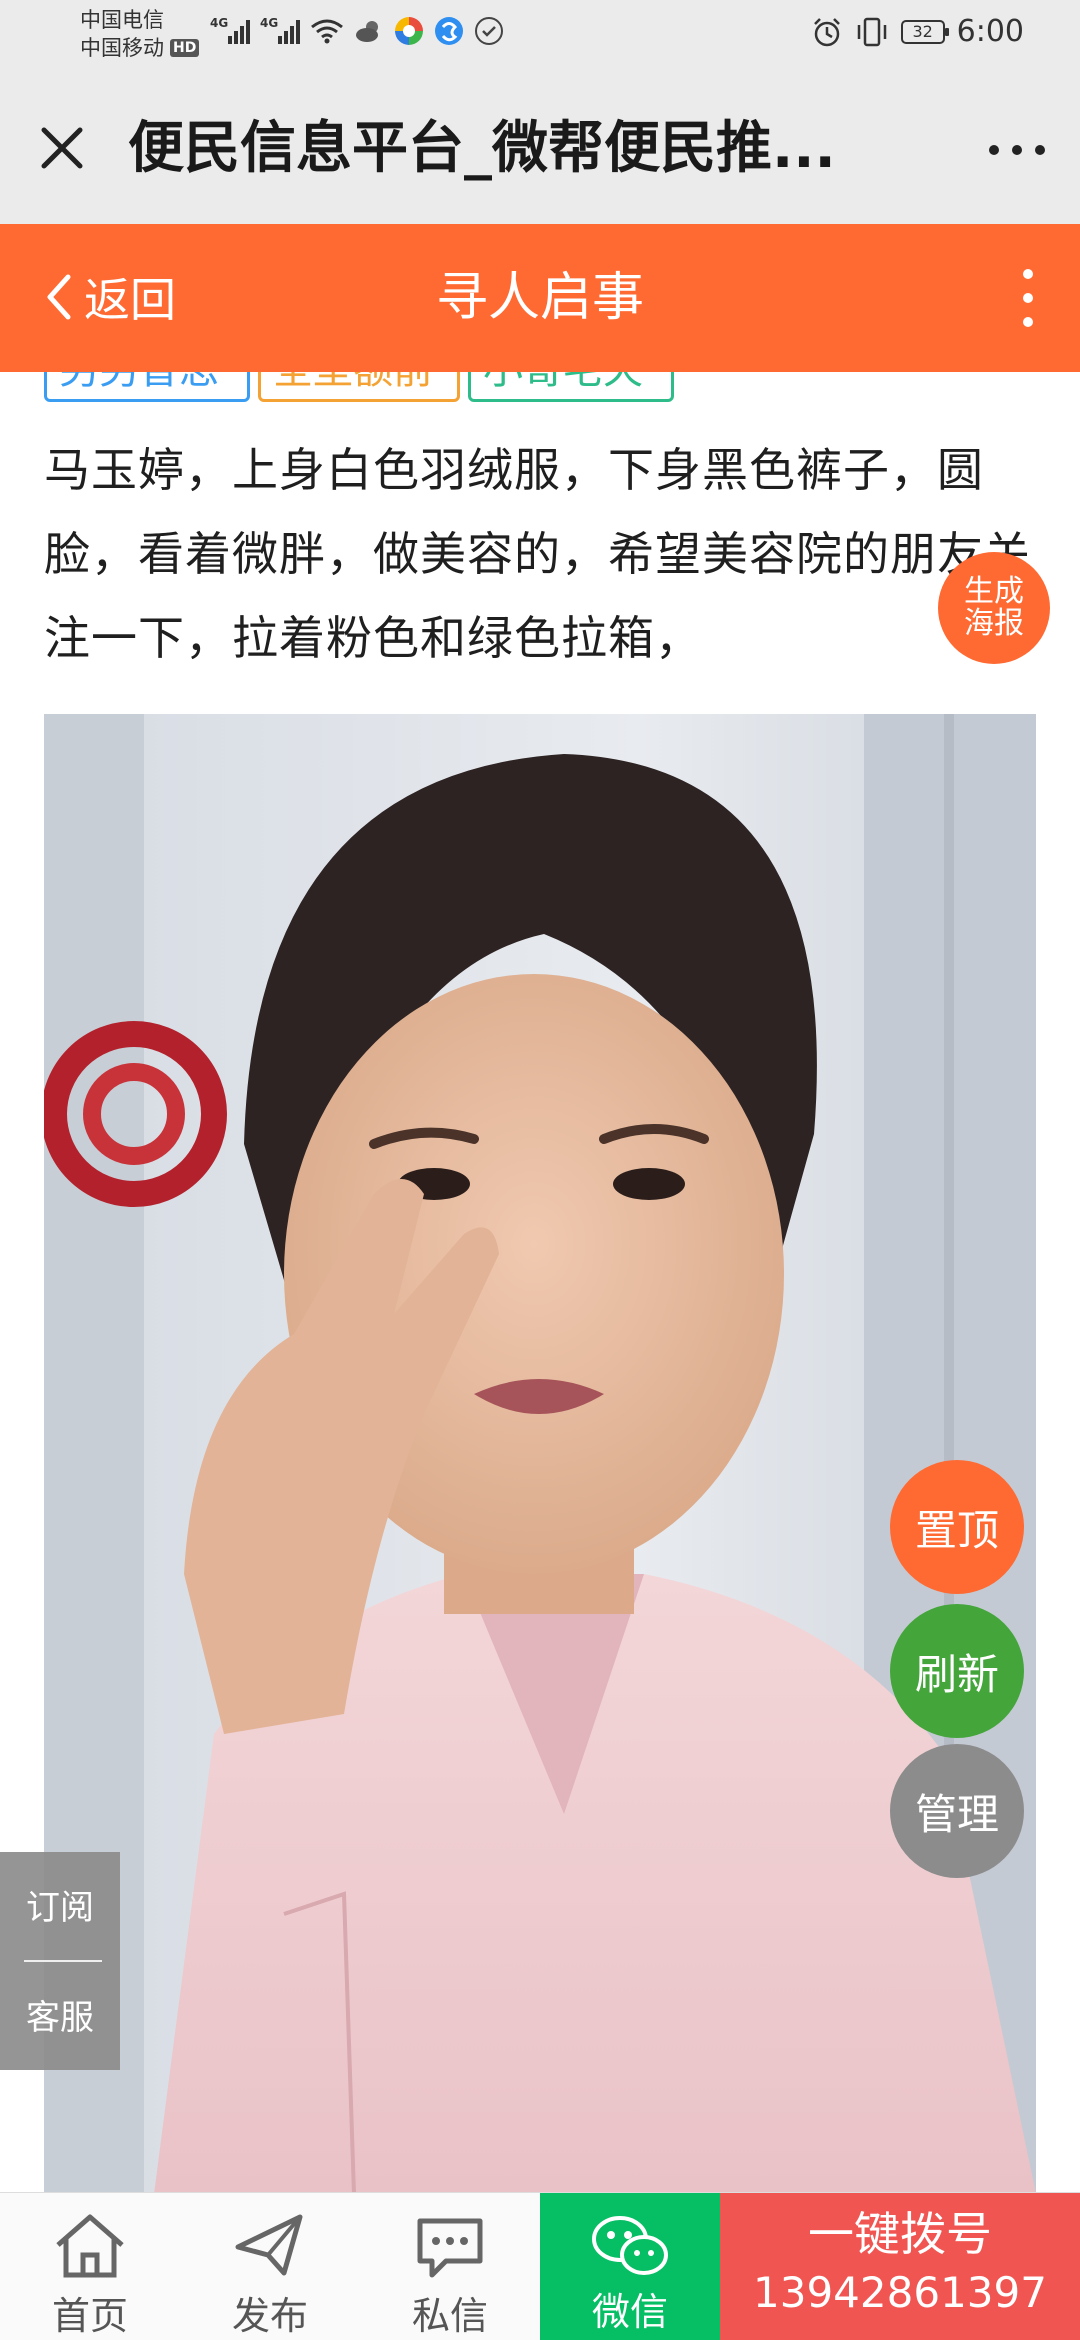 This screenshot has width=1080, height=2340. Describe the element at coordinates (409, 31) in the screenshot. I see `app-icon` at that location.